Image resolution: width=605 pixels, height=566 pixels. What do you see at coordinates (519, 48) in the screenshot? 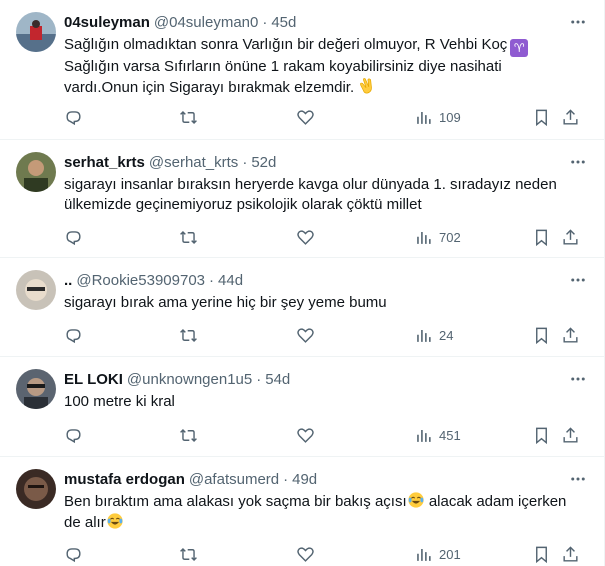
I see `aries-sign-emoji-icon: ♈` at bounding box center [519, 48].